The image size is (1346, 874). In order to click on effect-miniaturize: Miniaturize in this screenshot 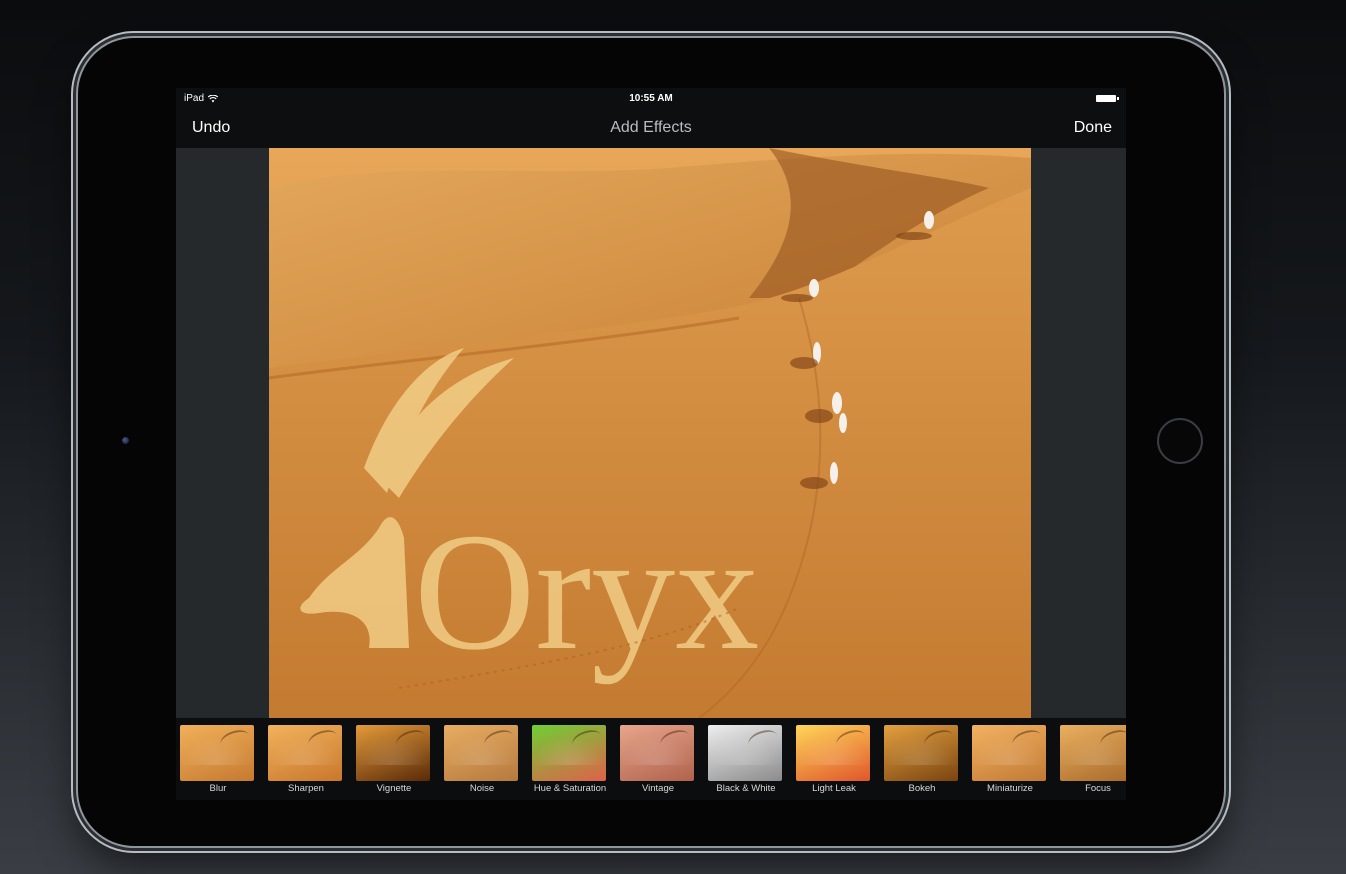, I will do `click(1010, 759)`.